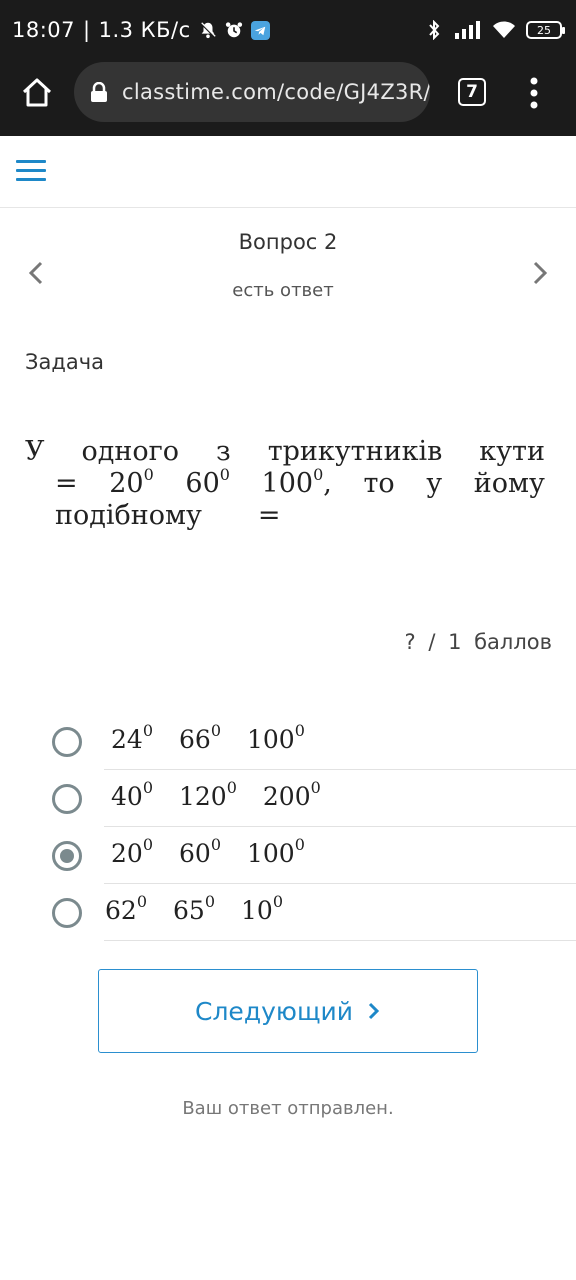  What do you see at coordinates (194, 909) in the screenshot?
I see `option-text: 620 650 100` at bounding box center [194, 909].